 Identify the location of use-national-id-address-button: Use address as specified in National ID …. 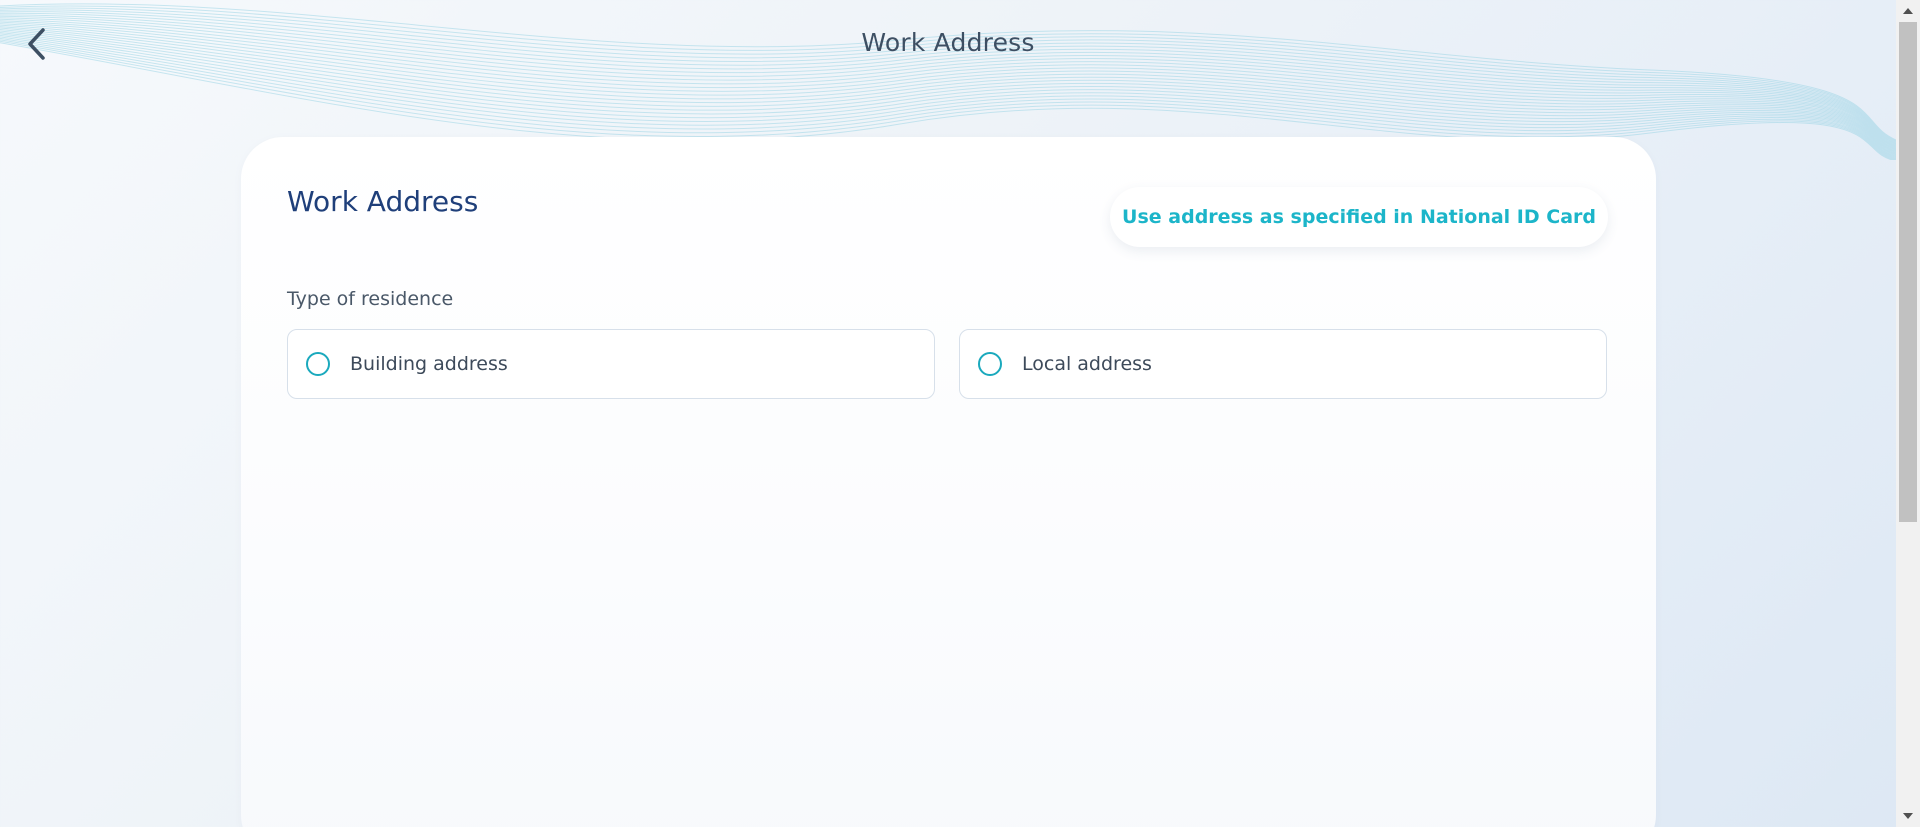
(1359, 217).